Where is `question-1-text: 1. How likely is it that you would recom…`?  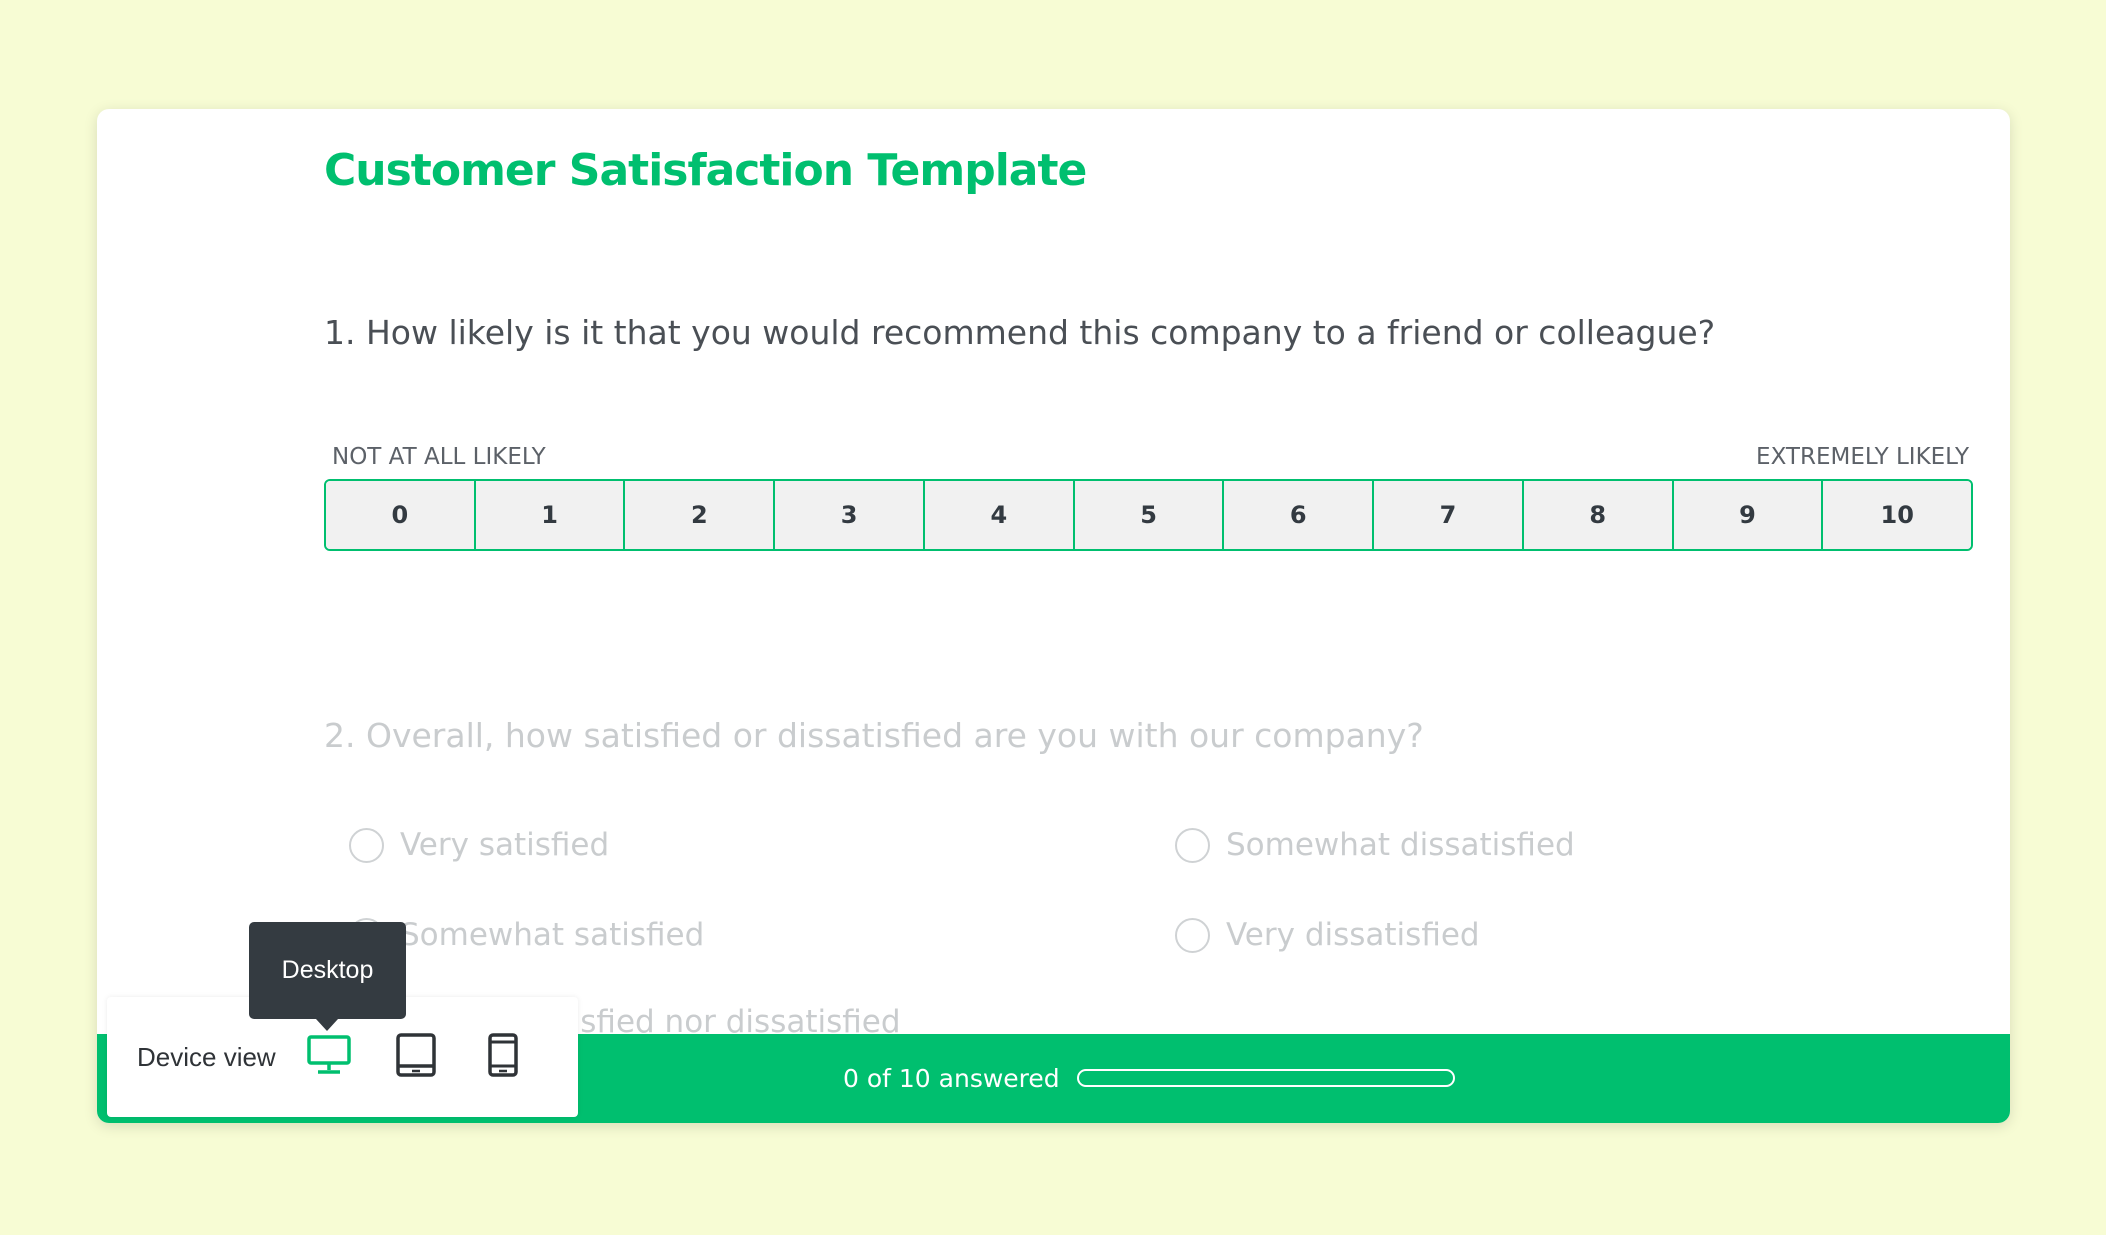 question-1-text: 1. How likely is it that you would recom… is located at coordinates (1020, 332).